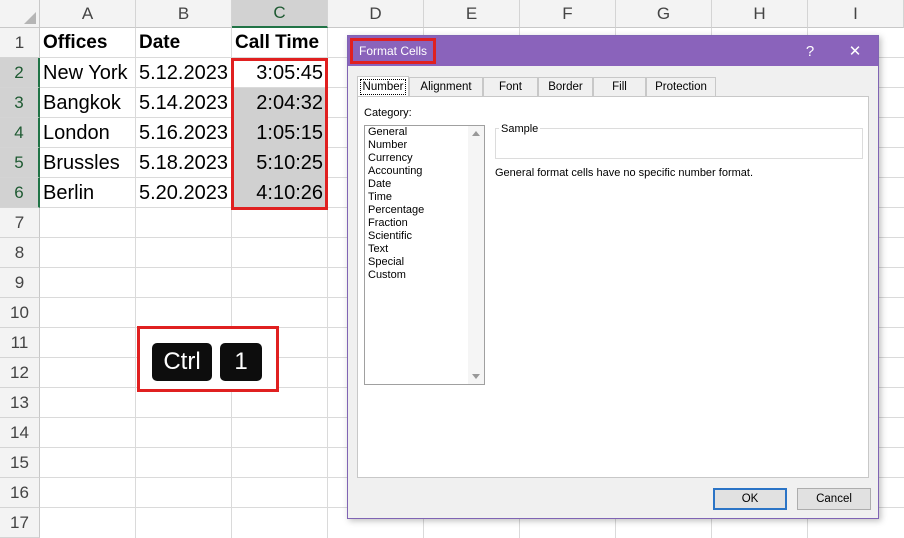 This screenshot has height=538, width=904. Describe the element at coordinates (87, 193) in the screenshot. I see `cell-a6: Berlin` at that location.